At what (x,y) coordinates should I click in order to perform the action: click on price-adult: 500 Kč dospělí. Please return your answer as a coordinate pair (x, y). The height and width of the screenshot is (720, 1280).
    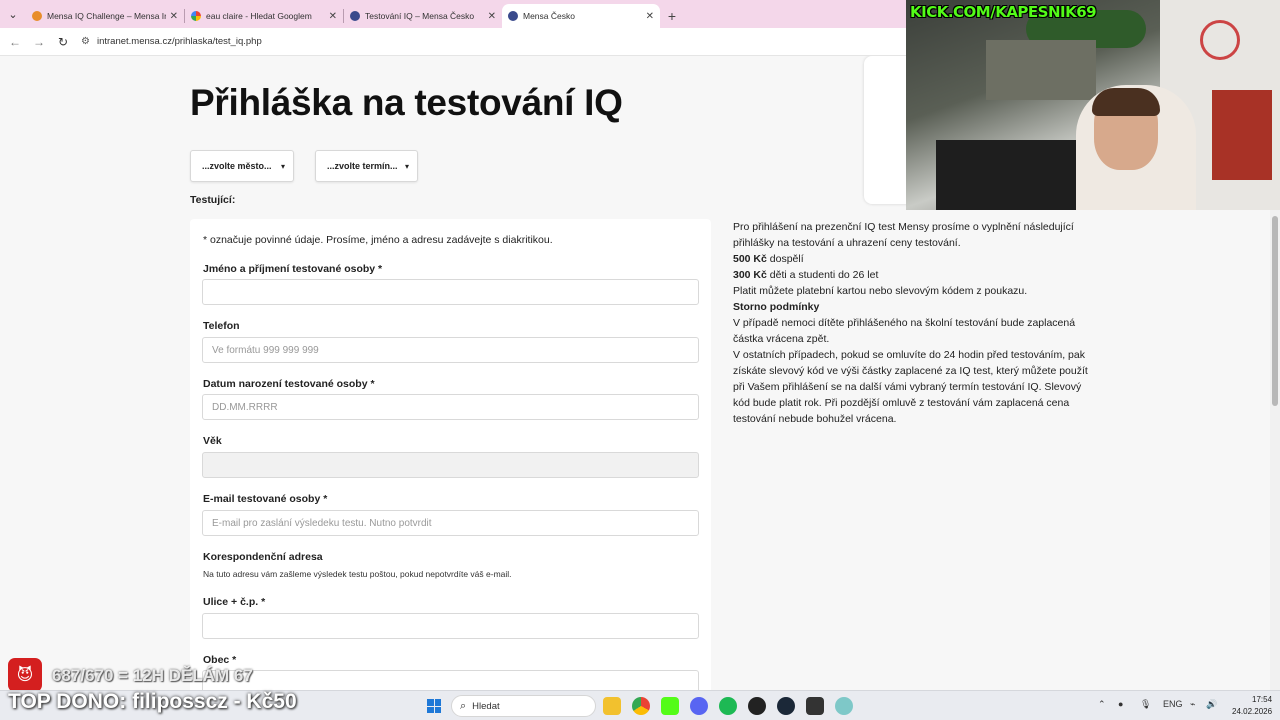
    Looking at the image, I should click on (913, 259).